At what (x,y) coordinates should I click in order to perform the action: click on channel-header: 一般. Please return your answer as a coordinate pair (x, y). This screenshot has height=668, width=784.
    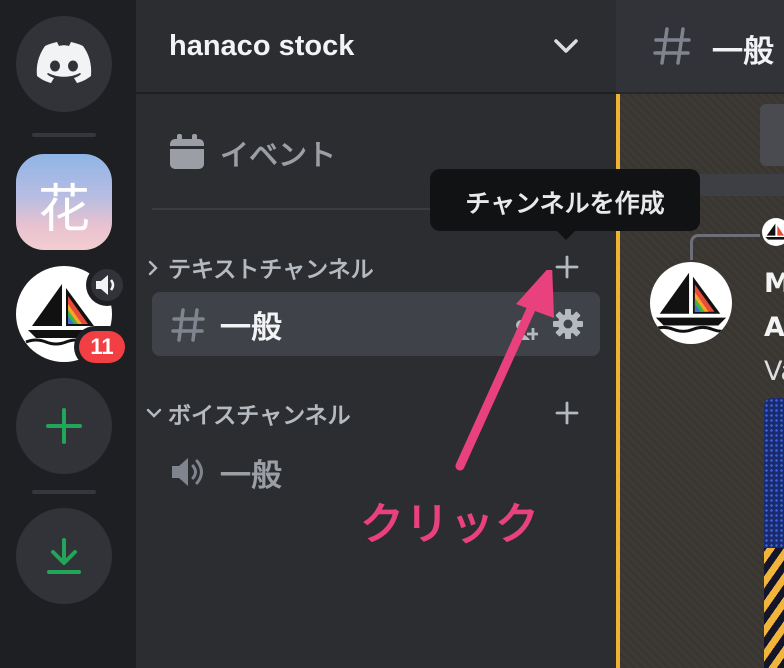
    Looking at the image, I should click on (700, 47).